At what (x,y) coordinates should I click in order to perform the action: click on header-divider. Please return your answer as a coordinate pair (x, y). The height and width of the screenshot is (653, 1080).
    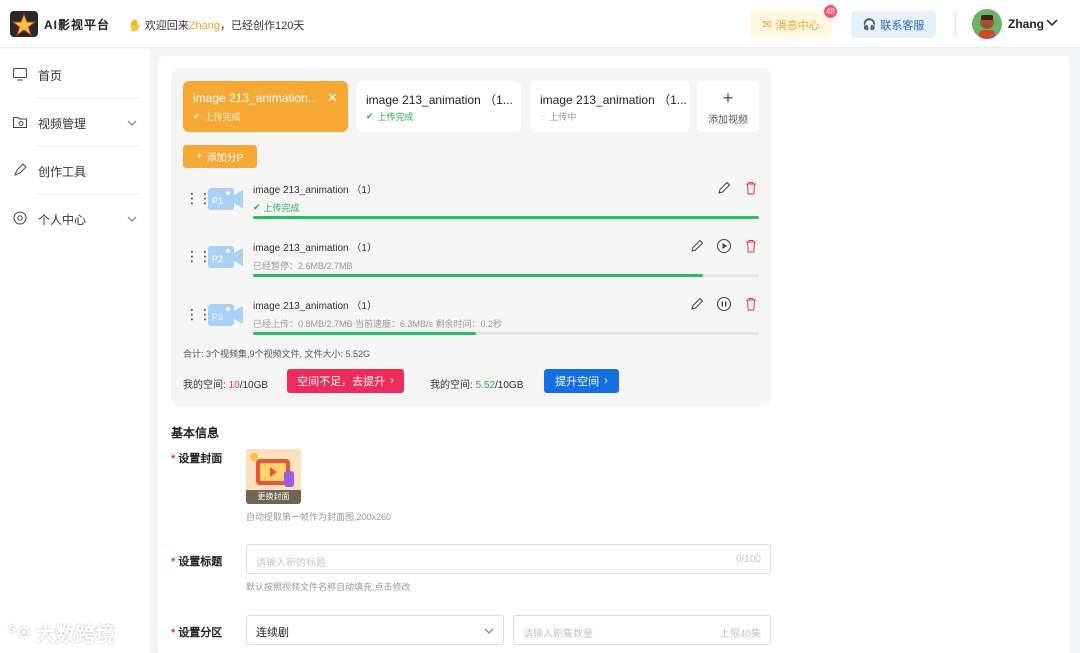
    Looking at the image, I should click on (955, 24).